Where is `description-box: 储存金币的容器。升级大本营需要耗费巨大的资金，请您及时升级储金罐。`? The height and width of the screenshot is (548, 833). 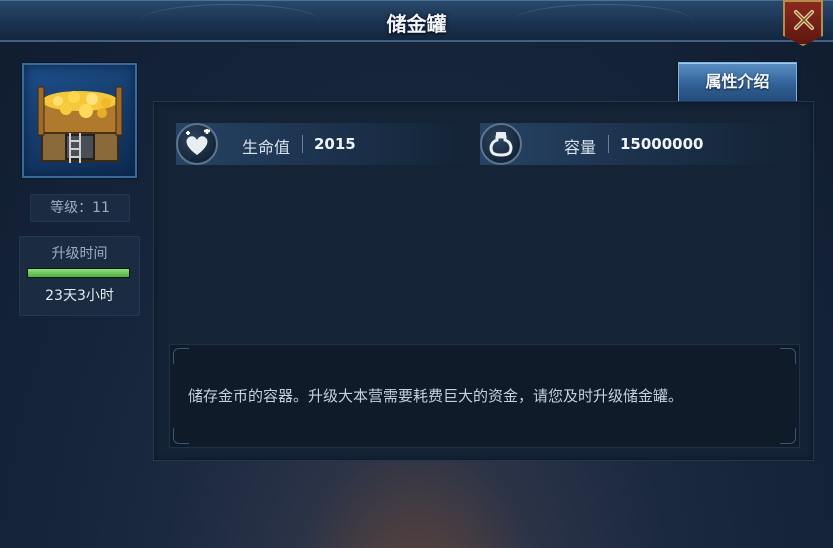
description-box: 储存金币的容器。升级大本营需要耗费巨大的资金，请您及时升级储金罐。 is located at coordinates (484, 396).